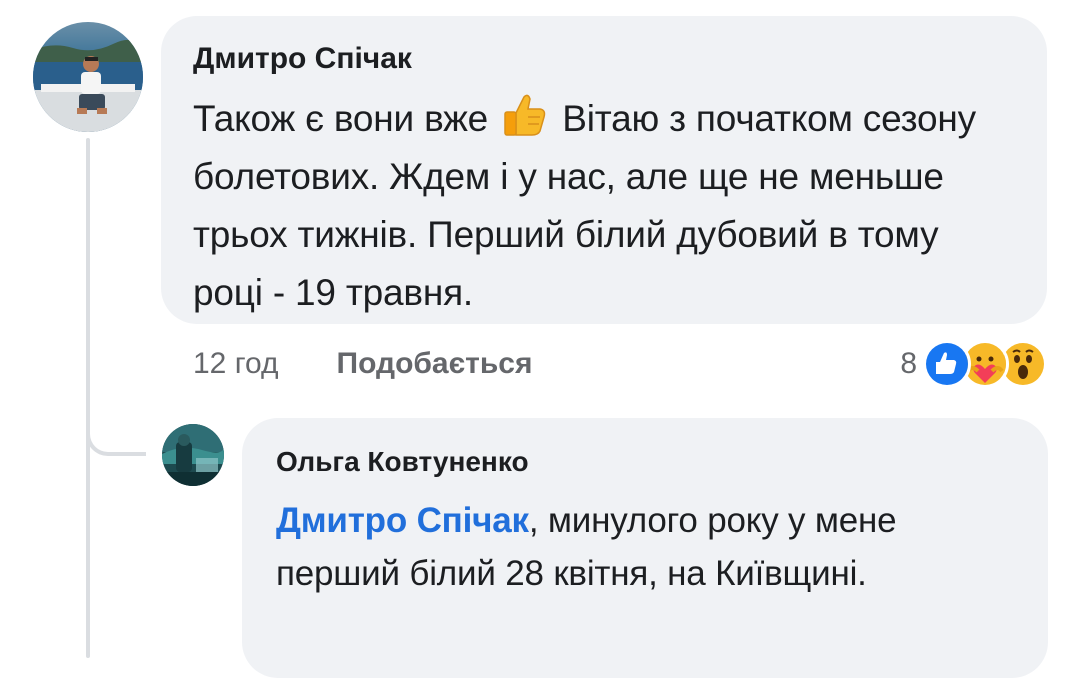  I want to click on avatar, so click(88, 77).